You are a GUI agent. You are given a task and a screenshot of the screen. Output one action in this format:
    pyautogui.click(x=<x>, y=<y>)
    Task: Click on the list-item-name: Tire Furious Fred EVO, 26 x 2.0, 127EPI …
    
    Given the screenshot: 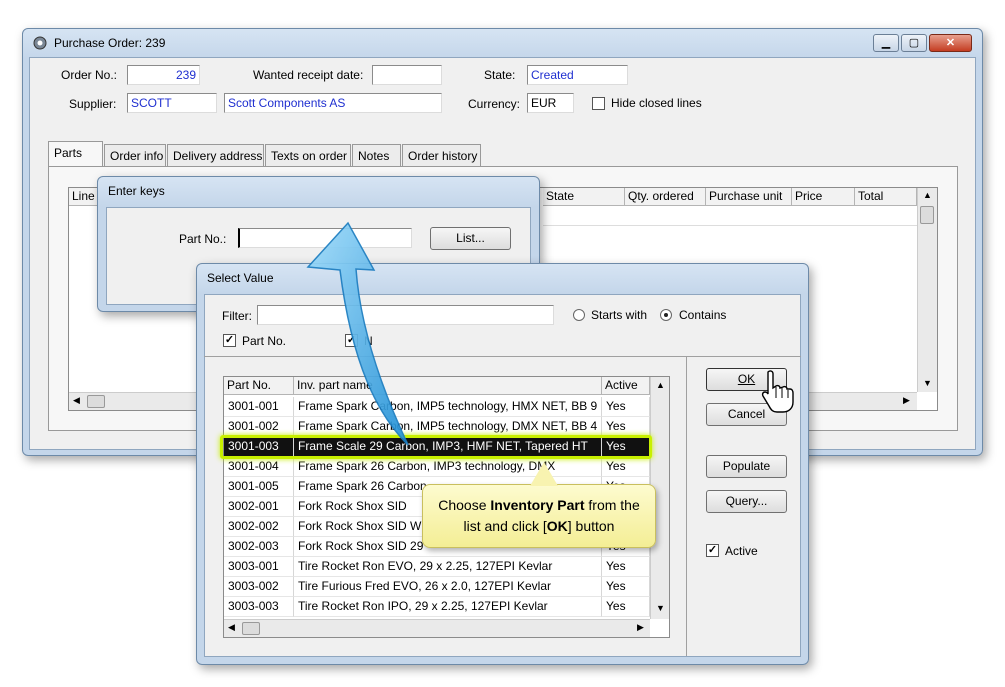 What is the action you would take?
    pyautogui.click(x=448, y=587)
    